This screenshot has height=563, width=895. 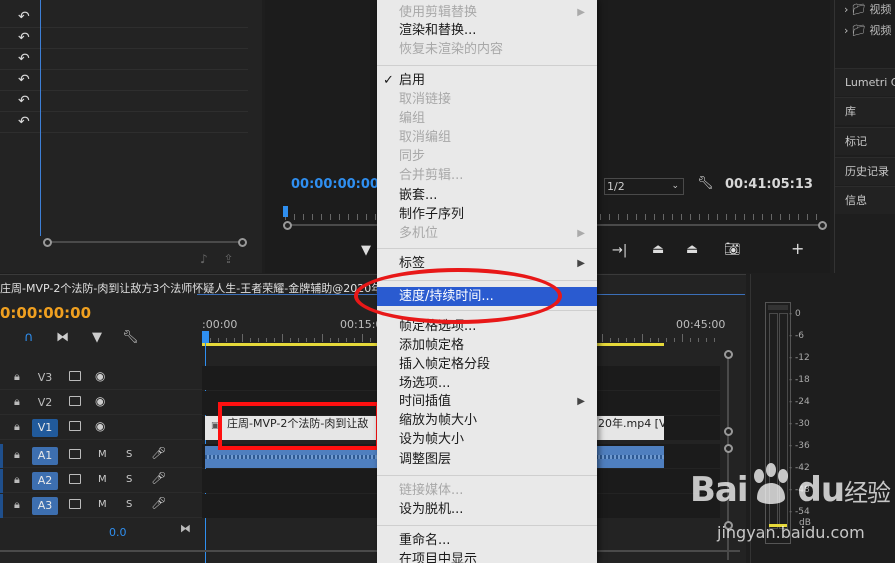 What do you see at coordinates (797, 249) in the screenshot?
I see `add-button-icon: +` at bounding box center [797, 249].